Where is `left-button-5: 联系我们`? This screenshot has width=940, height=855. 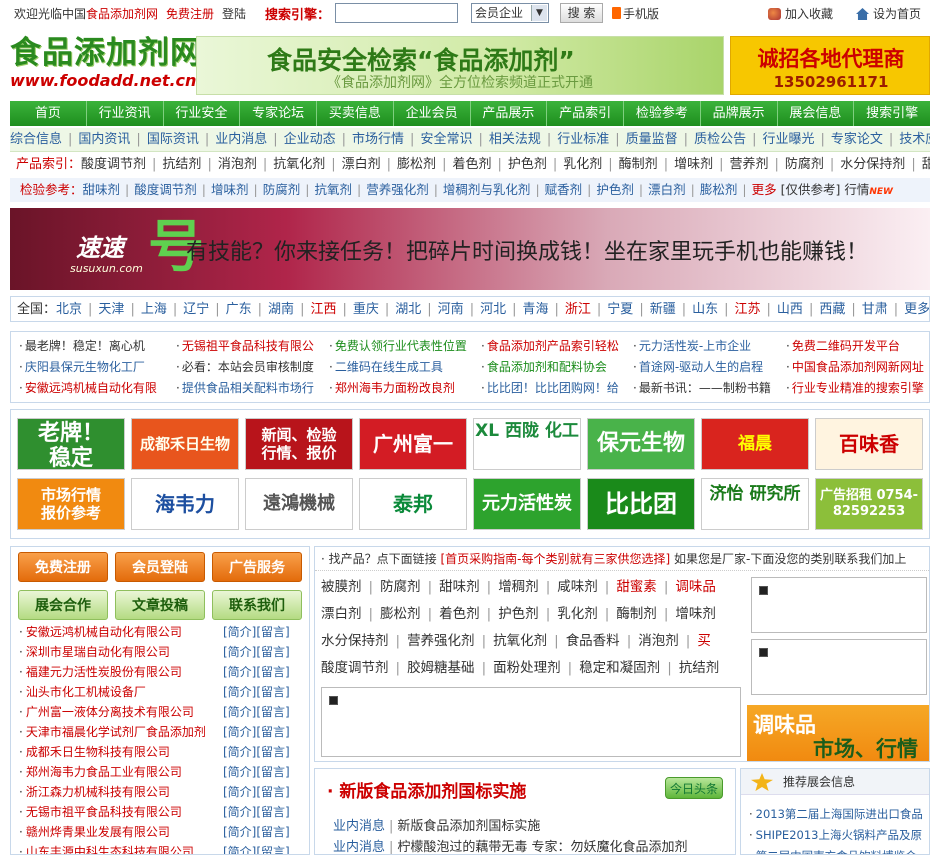
left-button-5: 联系我们 is located at coordinates (257, 605).